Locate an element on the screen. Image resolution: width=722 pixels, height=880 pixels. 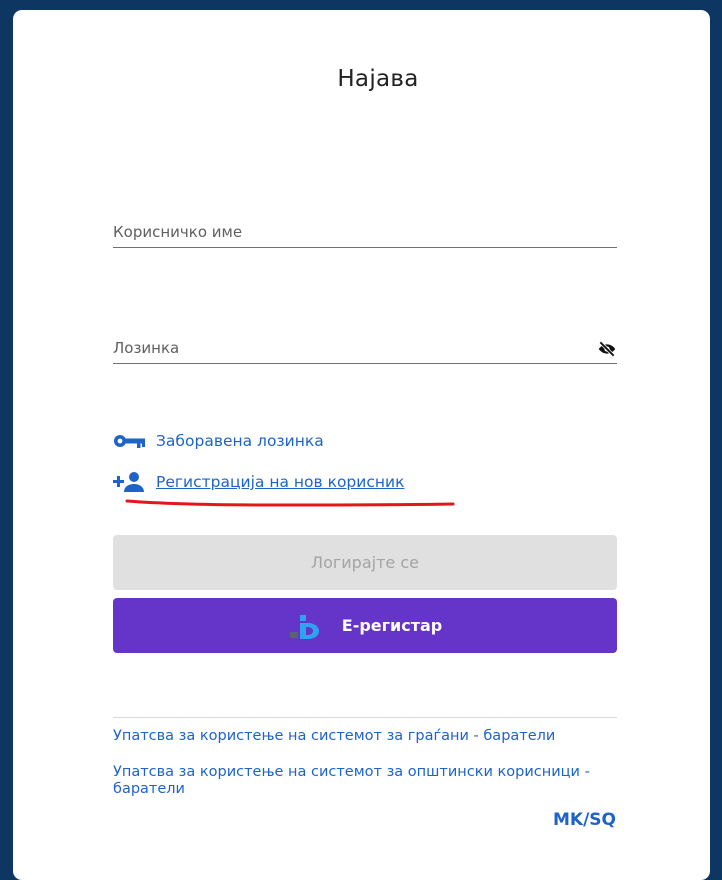
register-new-user-label: Регистрација на нов корисник is located at coordinates (280, 482).